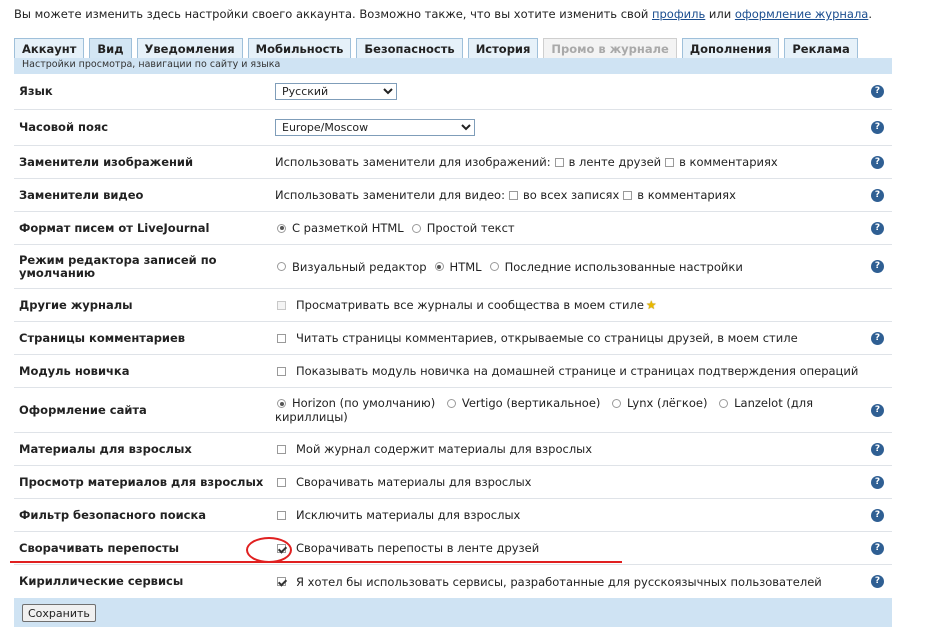 This screenshot has width=936, height=637. Describe the element at coordinates (281, 449) in the screenshot. I see `adult-content-checkbox` at that location.